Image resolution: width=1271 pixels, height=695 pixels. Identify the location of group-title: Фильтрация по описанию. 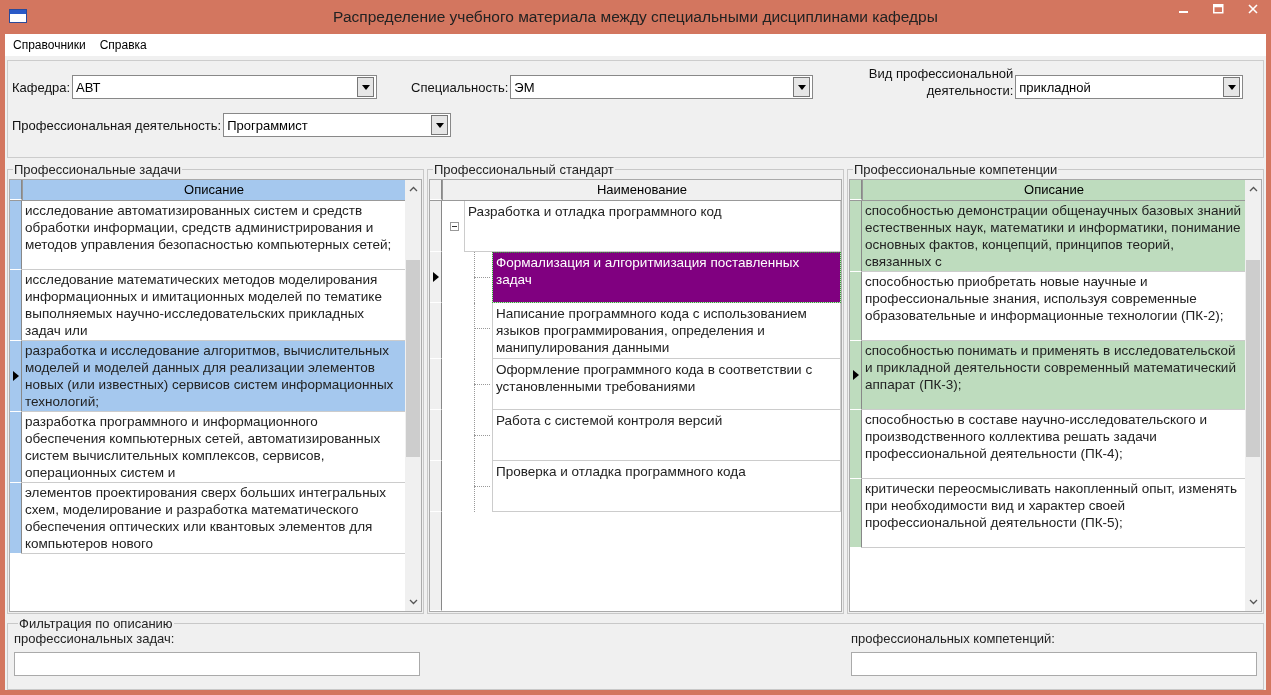
(96, 623).